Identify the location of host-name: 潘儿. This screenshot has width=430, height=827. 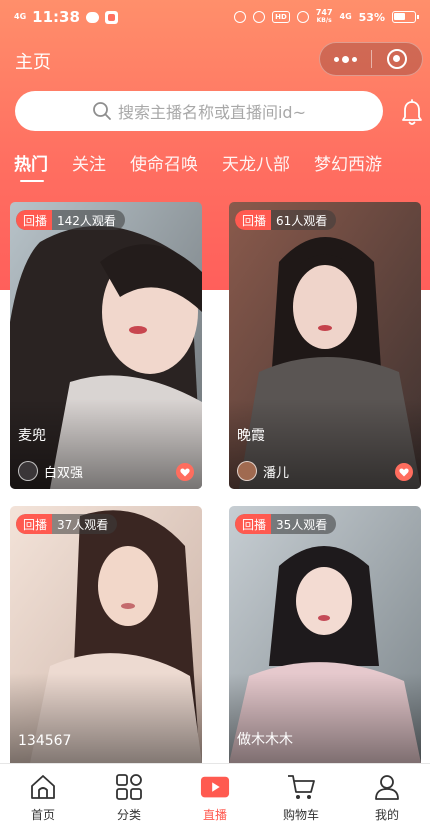
(276, 473).